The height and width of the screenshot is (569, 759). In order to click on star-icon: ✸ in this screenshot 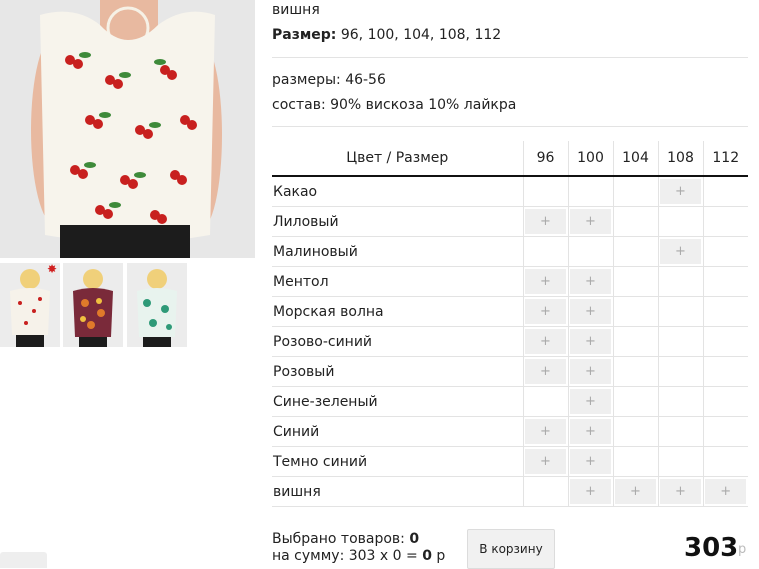, I will do `click(52, 269)`.